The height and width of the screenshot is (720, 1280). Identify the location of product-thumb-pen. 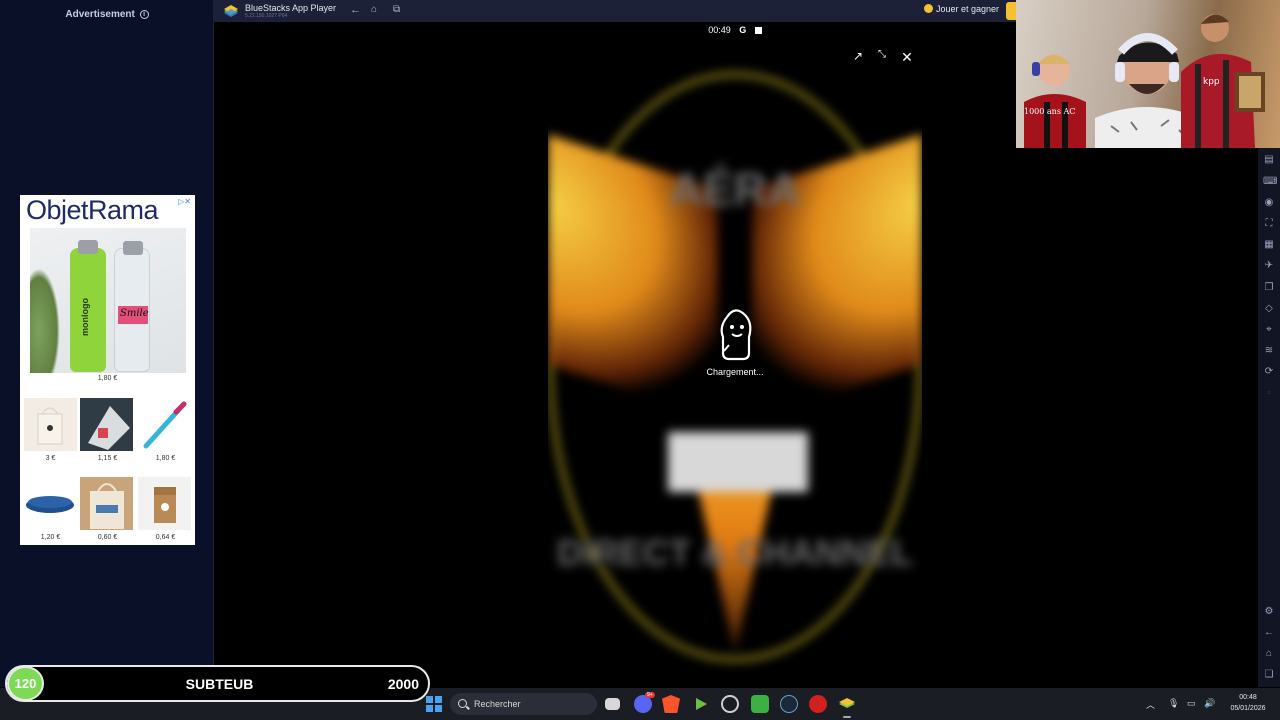
(164, 424).